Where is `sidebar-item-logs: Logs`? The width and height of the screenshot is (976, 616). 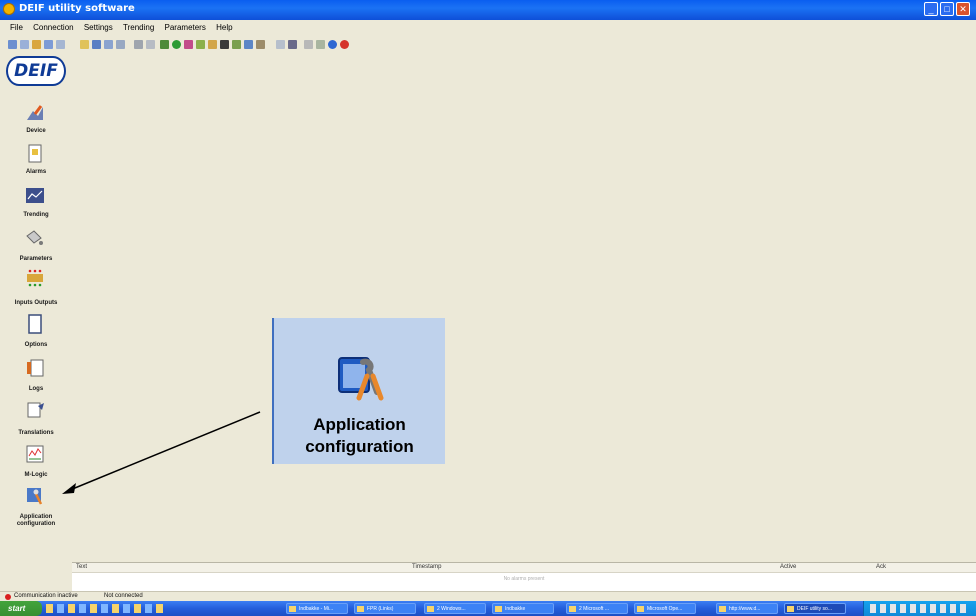 sidebar-item-logs: Logs is located at coordinates (36, 376).